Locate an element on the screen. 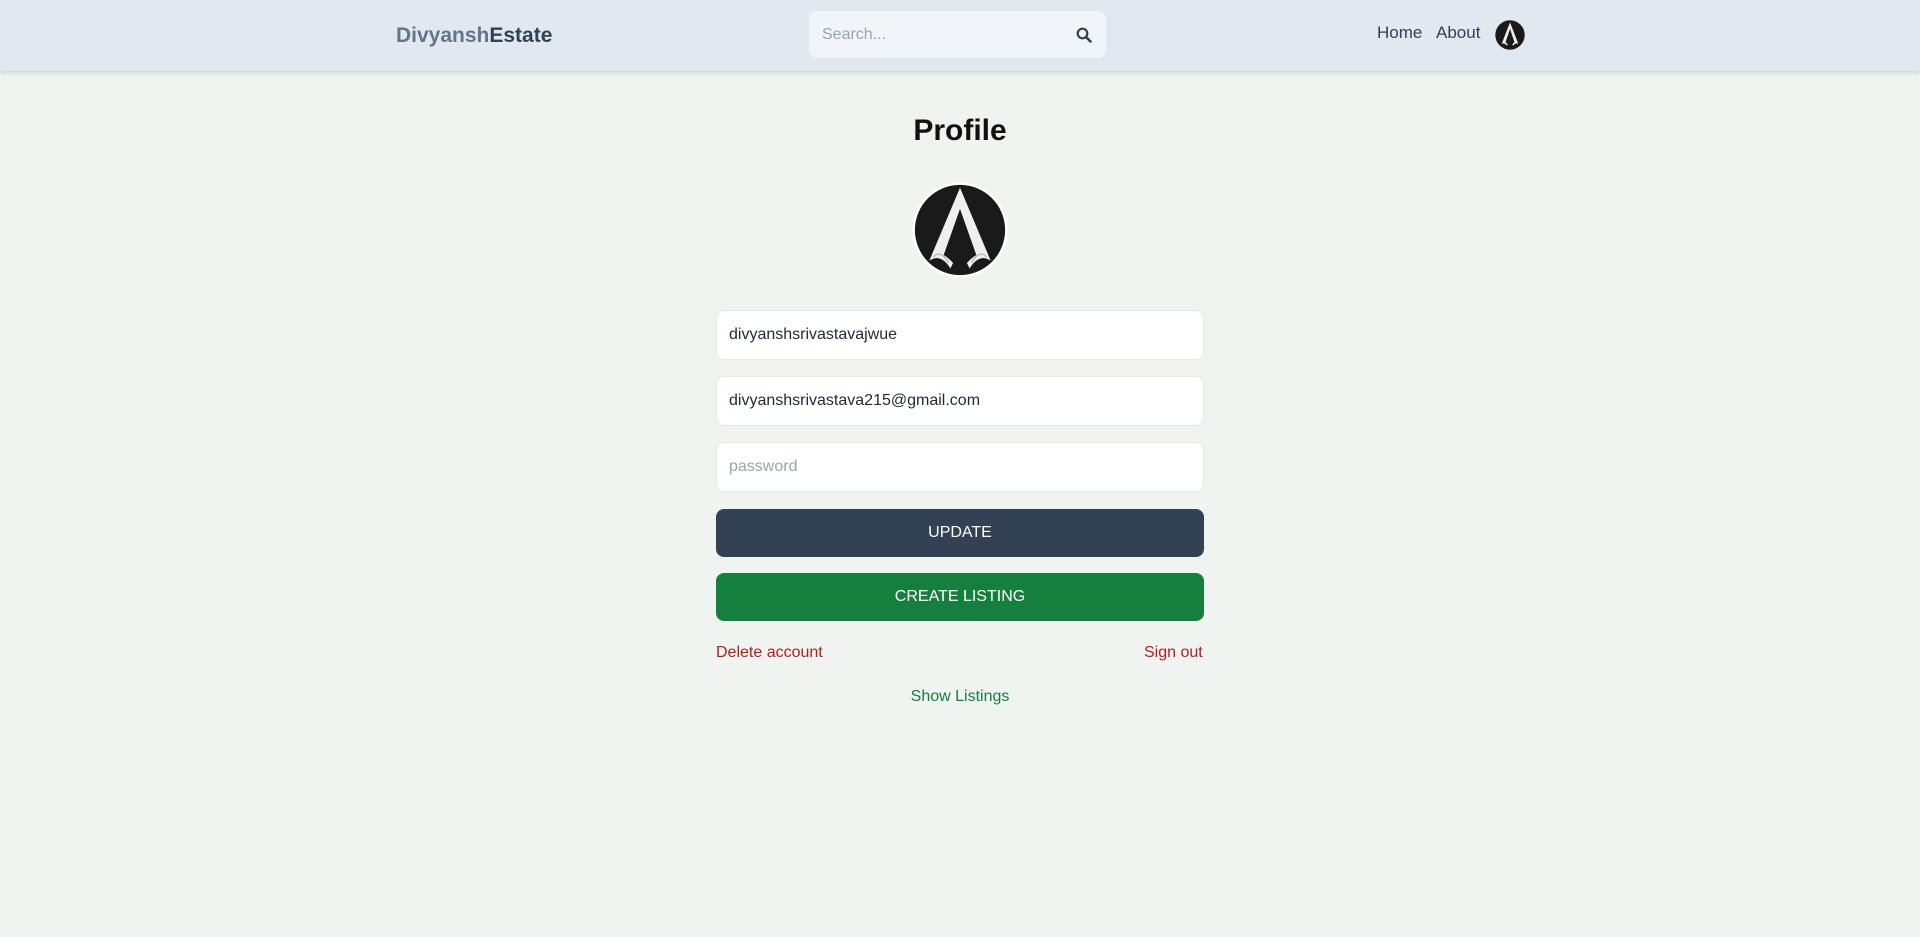 The height and width of the screenshot is (937, 1920). create-listing-button: CREATE LISTING is located at coordinates (960, 597).